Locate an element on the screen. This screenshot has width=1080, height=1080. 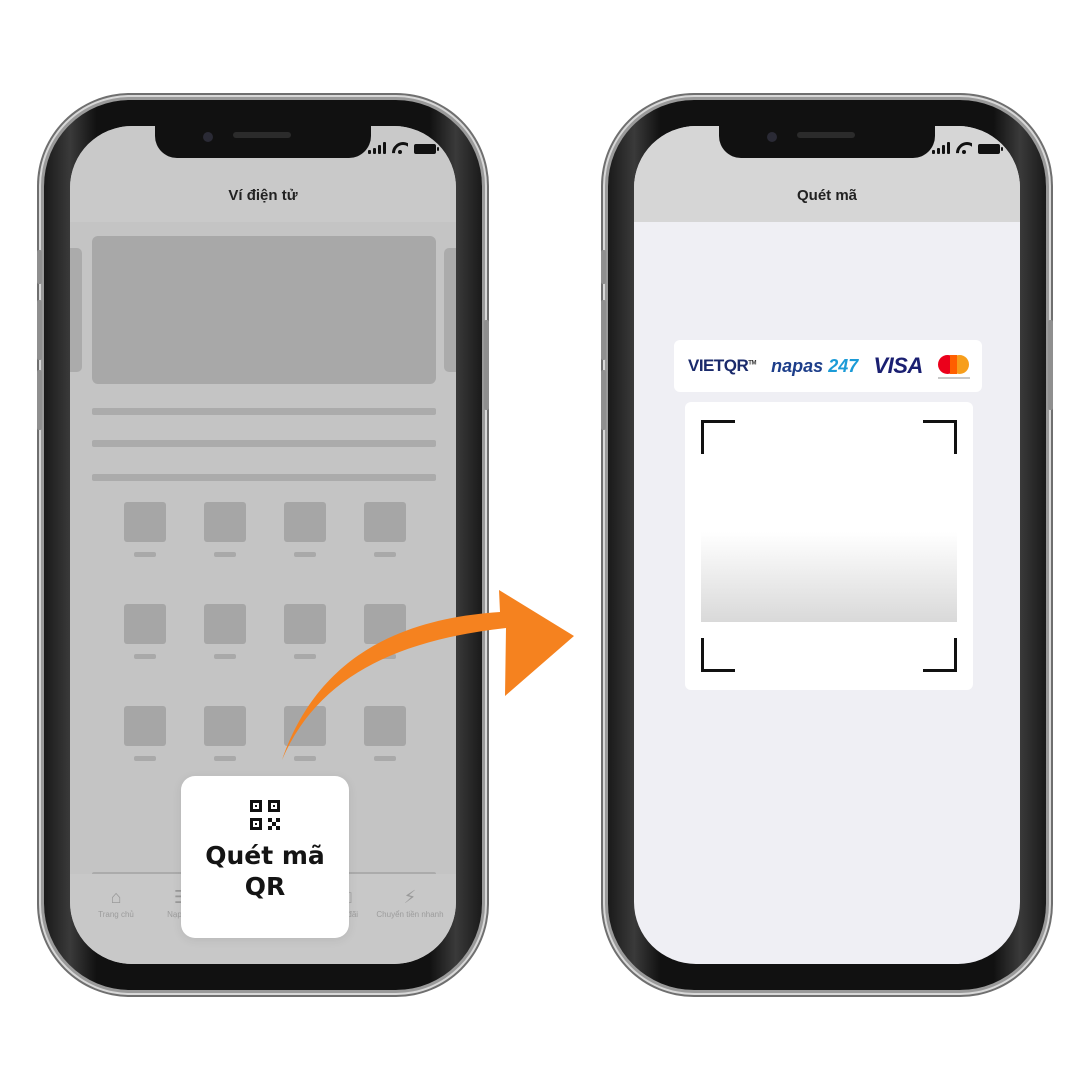
napas-logo: napas 247 is located at coordinates (814, 366).